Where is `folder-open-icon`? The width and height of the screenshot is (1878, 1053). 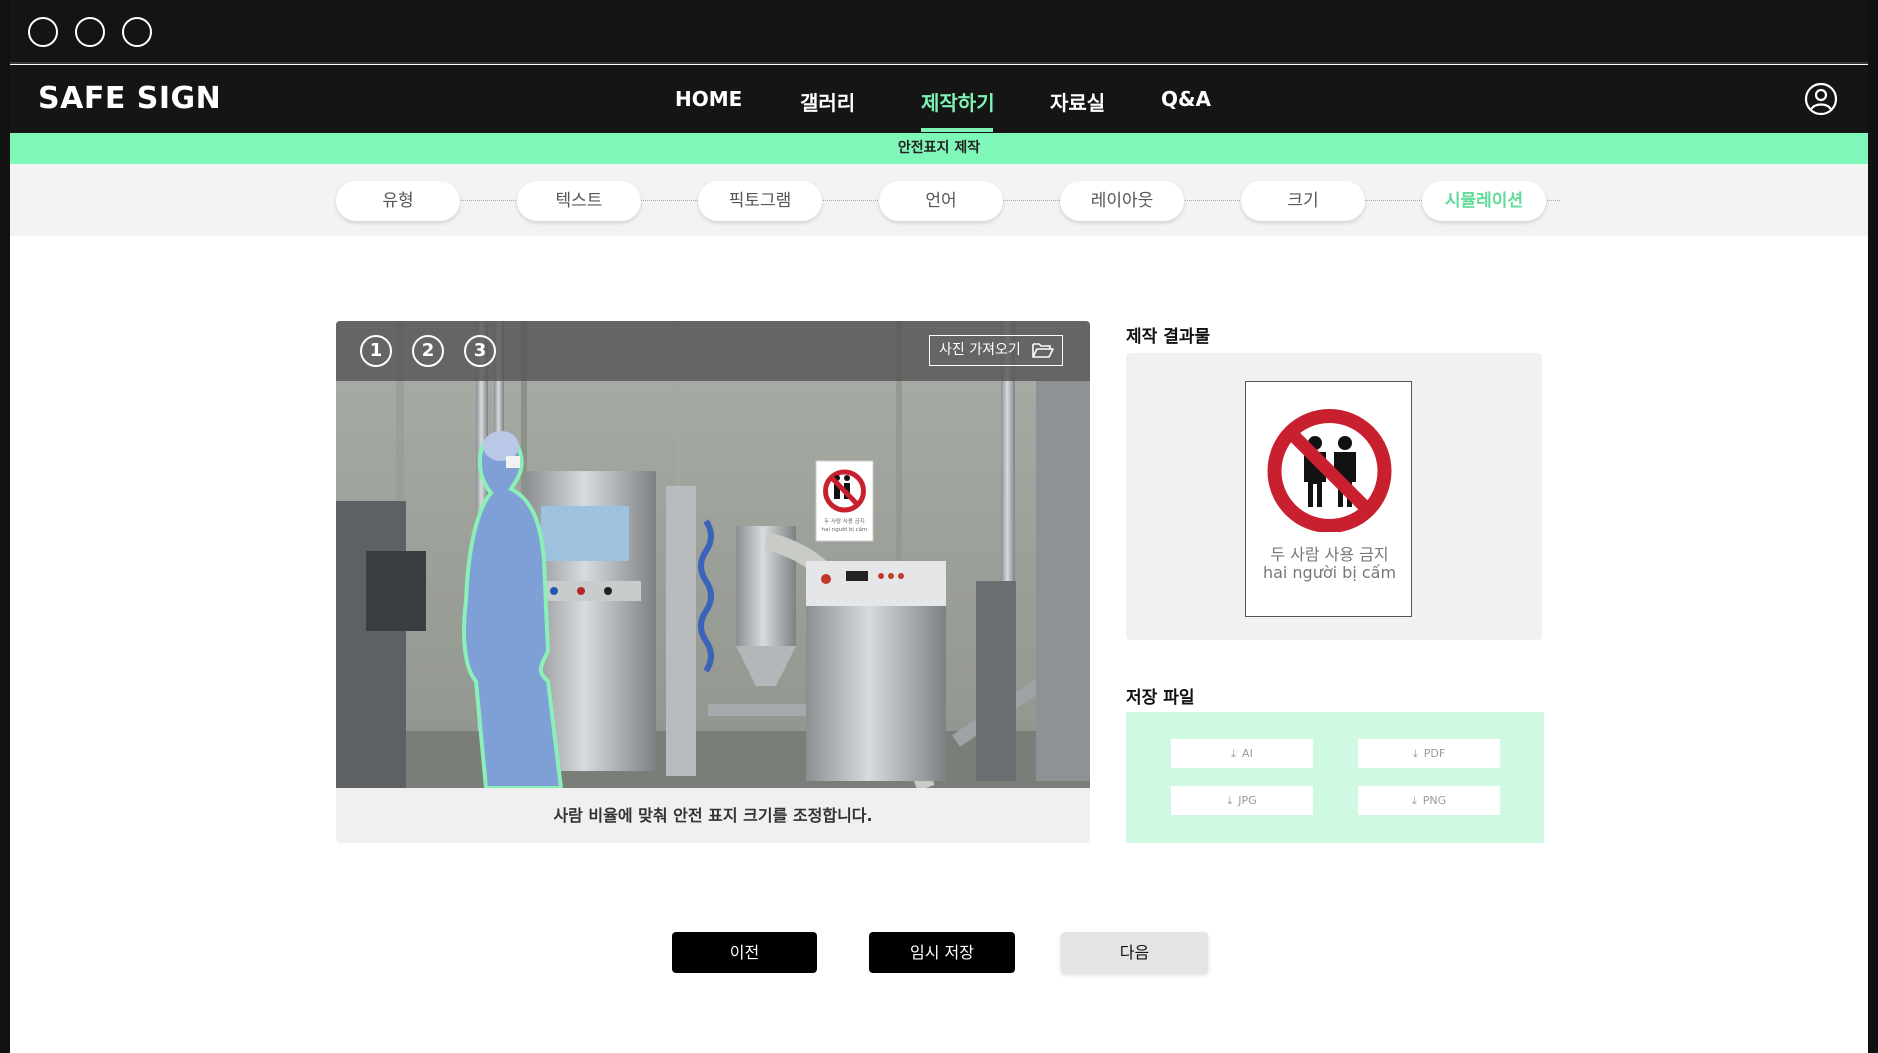
folder-open-icon is located at coordinates (1043, 350).